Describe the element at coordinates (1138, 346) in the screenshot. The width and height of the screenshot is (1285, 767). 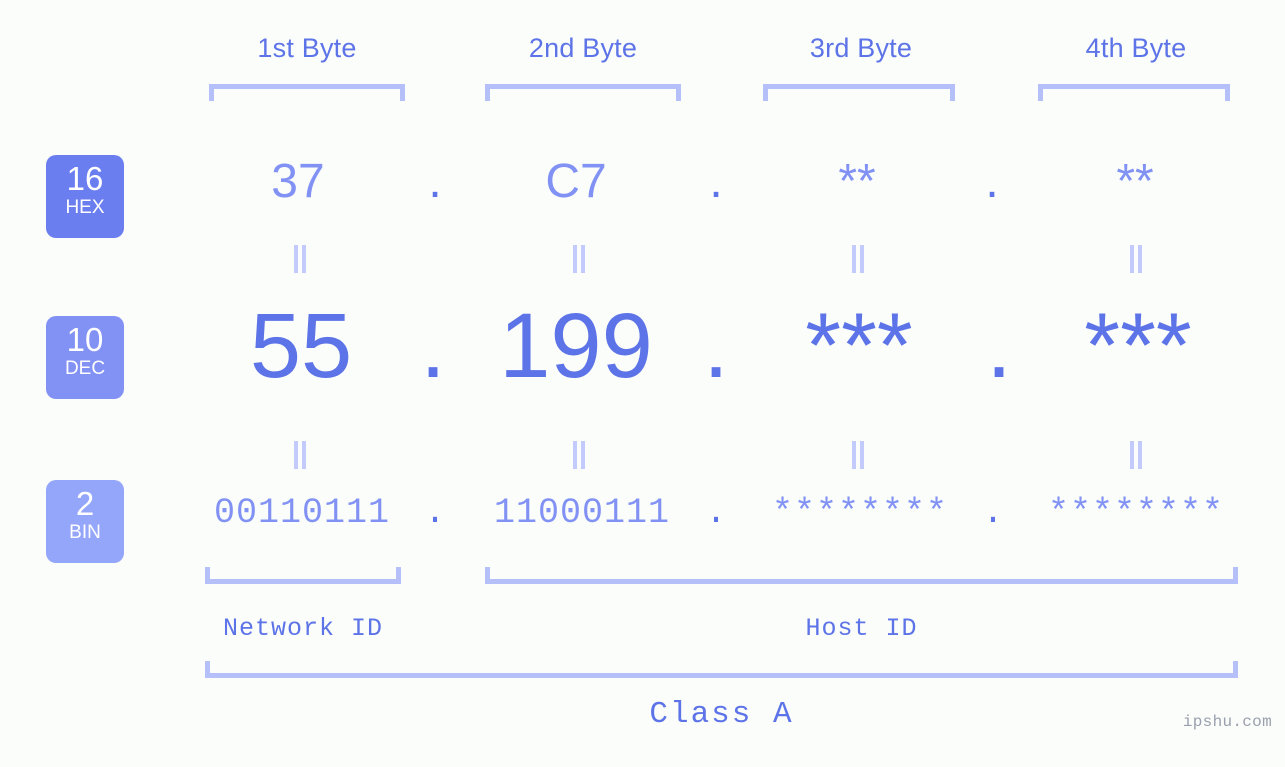
I see `dec-byte-4: ***` at that location.